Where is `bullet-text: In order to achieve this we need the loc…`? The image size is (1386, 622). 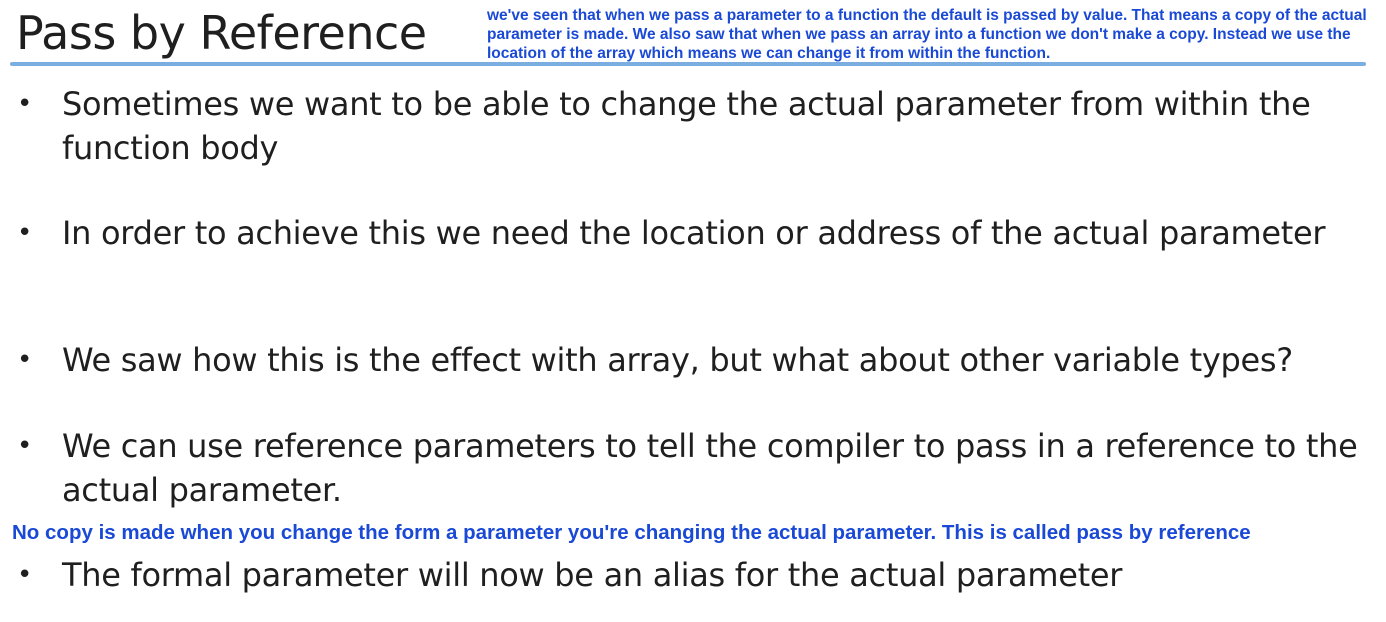
bullet-text: In order to achieve this we need the loc… is located at coordinates (694, 233).